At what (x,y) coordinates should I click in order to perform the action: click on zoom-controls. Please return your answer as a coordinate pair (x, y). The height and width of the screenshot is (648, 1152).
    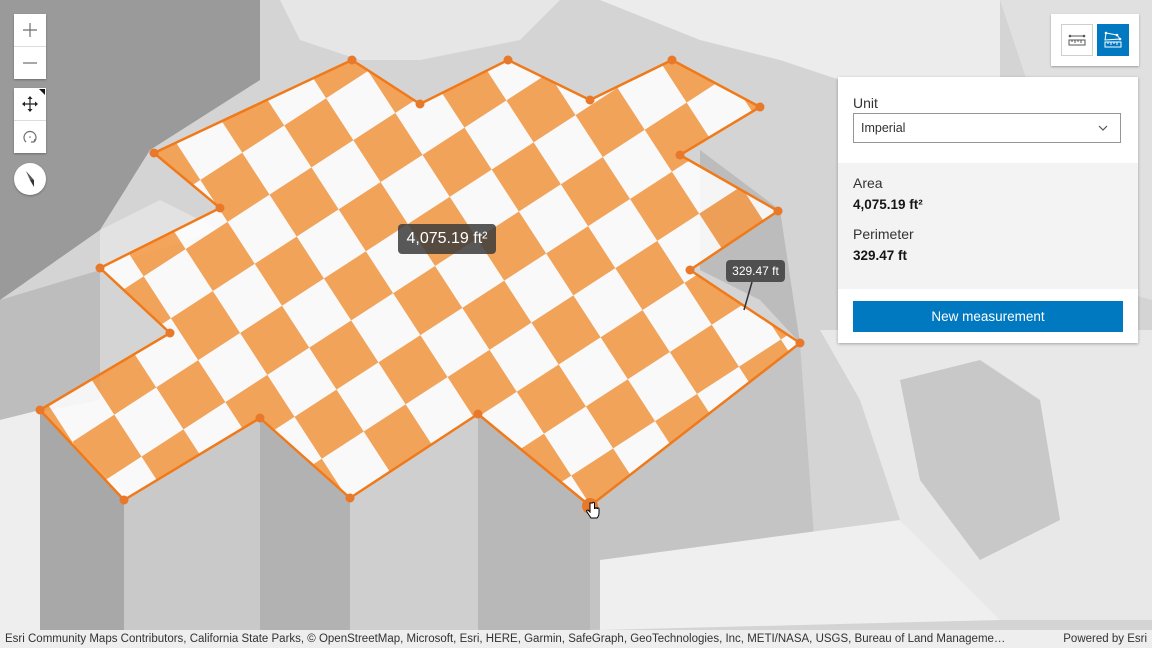
    Looking at the image, I should click on (30, 46).